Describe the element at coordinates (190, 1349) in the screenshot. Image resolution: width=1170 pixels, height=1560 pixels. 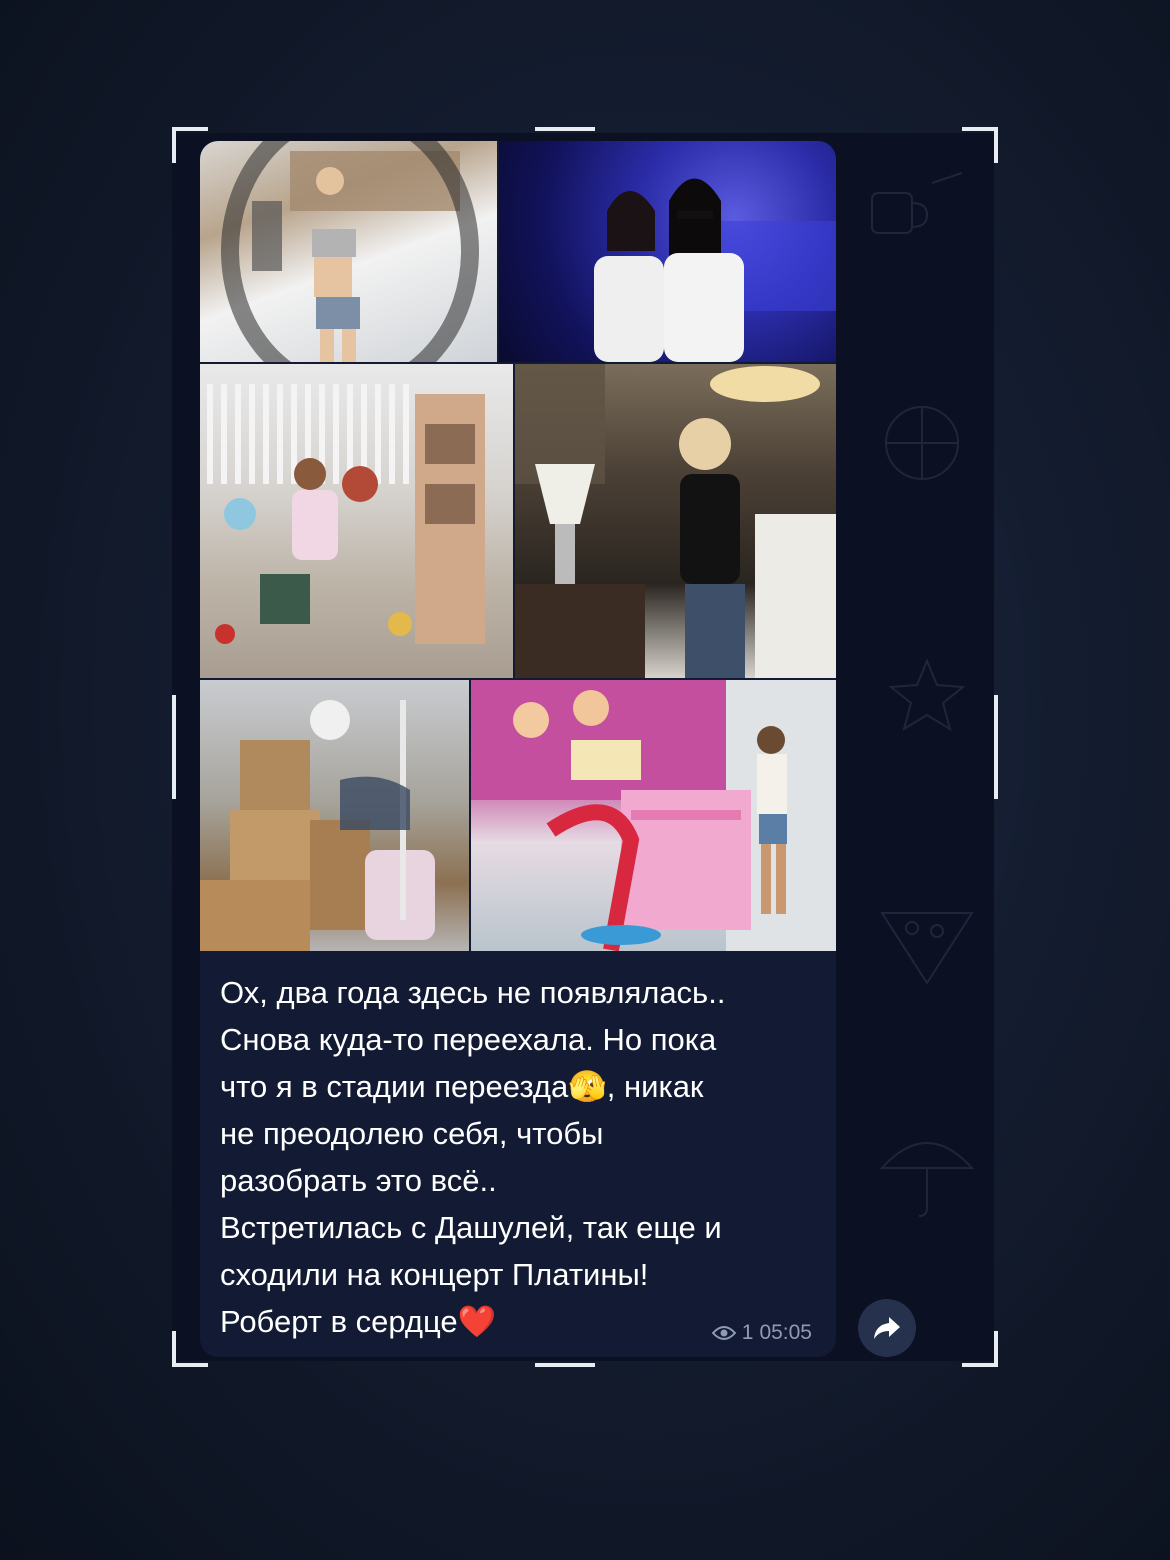
I see `frame-corner-bottom-left` at that location.